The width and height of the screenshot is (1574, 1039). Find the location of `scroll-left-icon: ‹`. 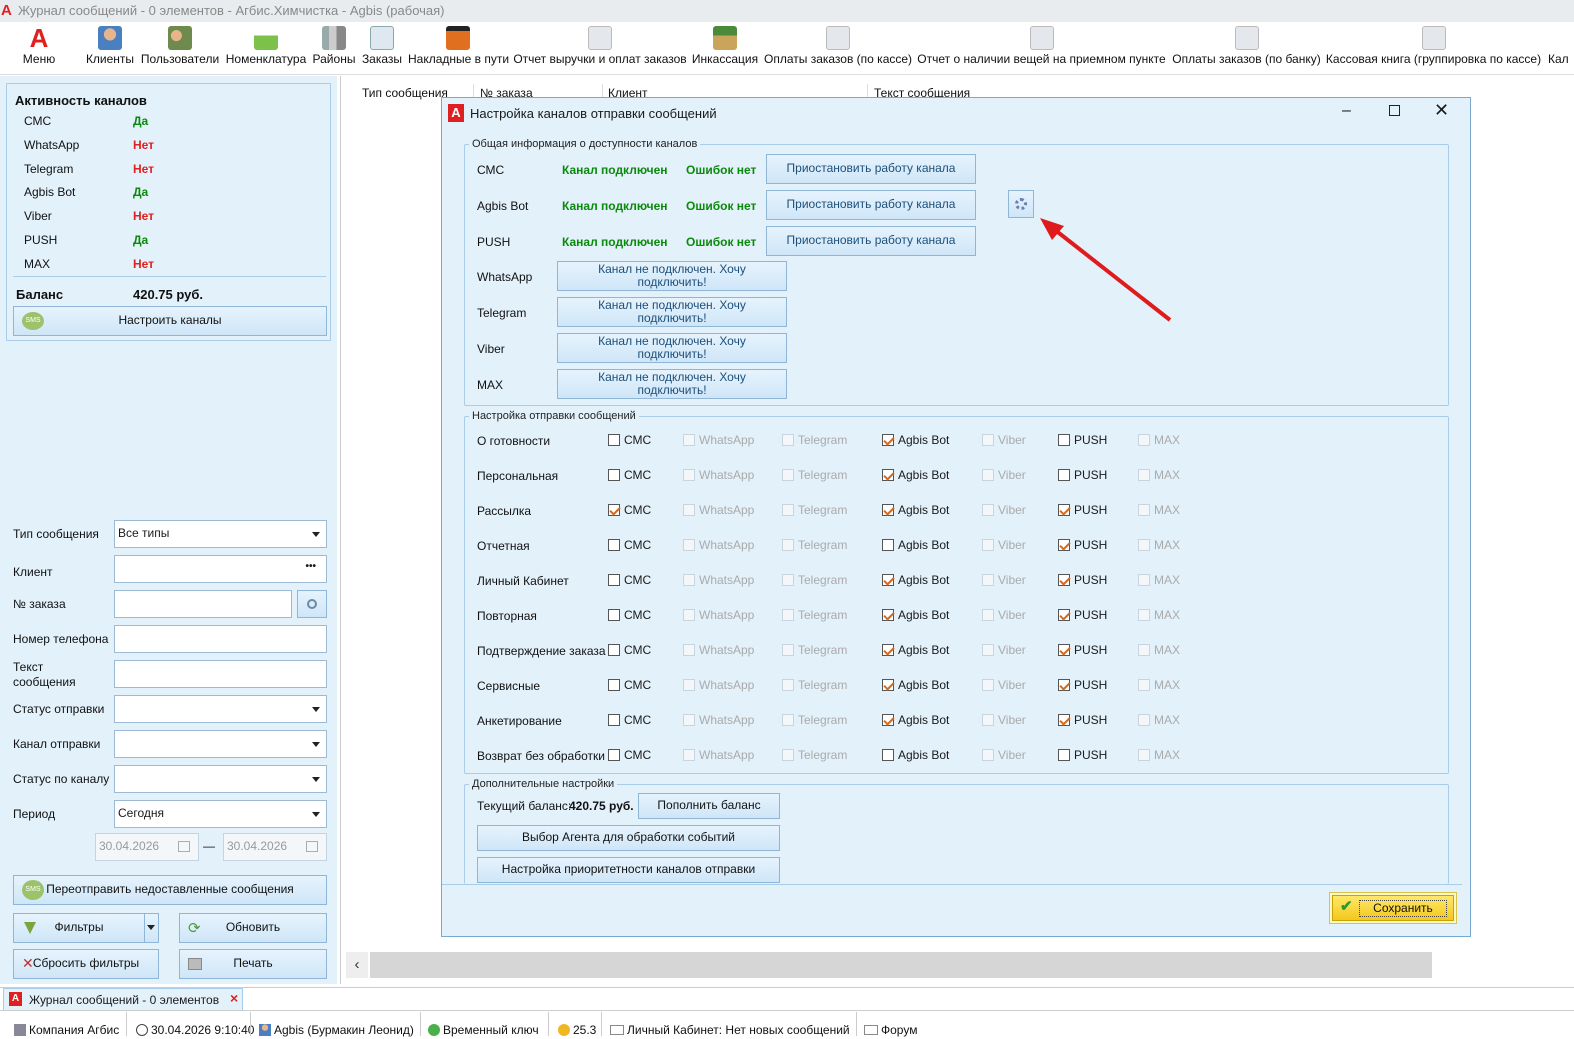

scroll-left-icon: ‹ is located at coordinates (357, 965).